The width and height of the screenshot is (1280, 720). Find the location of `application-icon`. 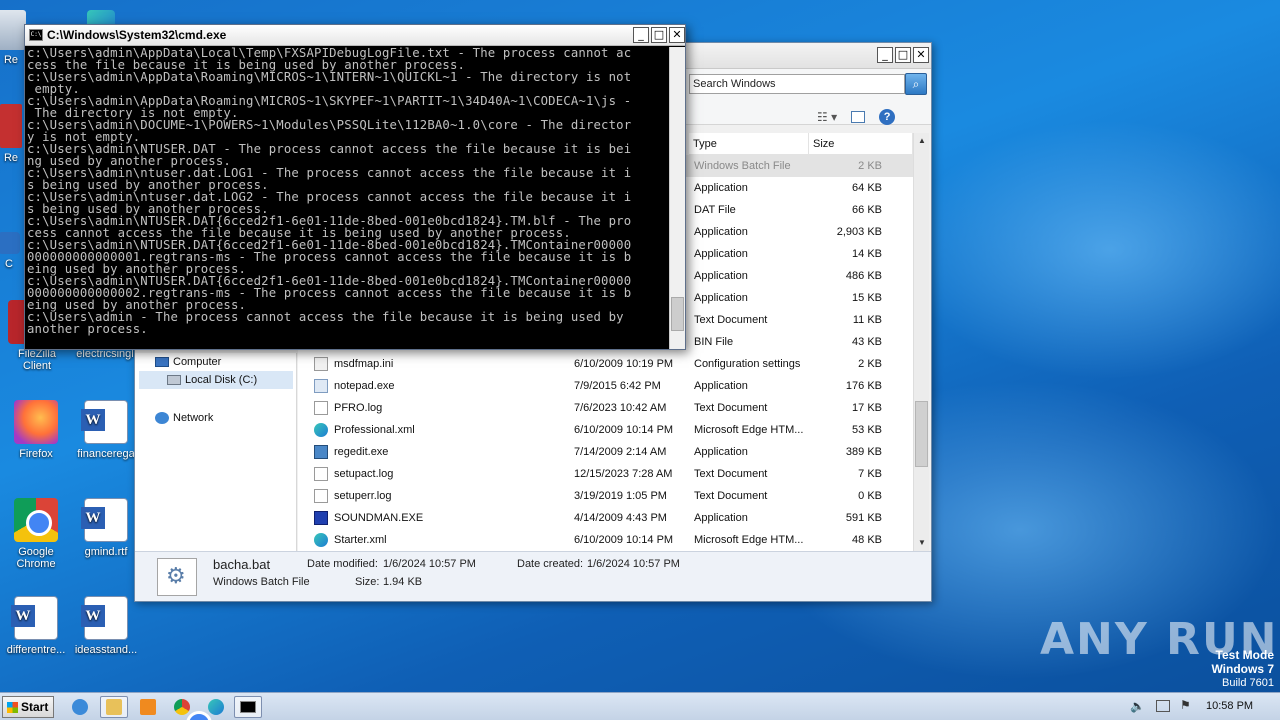

application-icon is located at coordinates (321, 386).